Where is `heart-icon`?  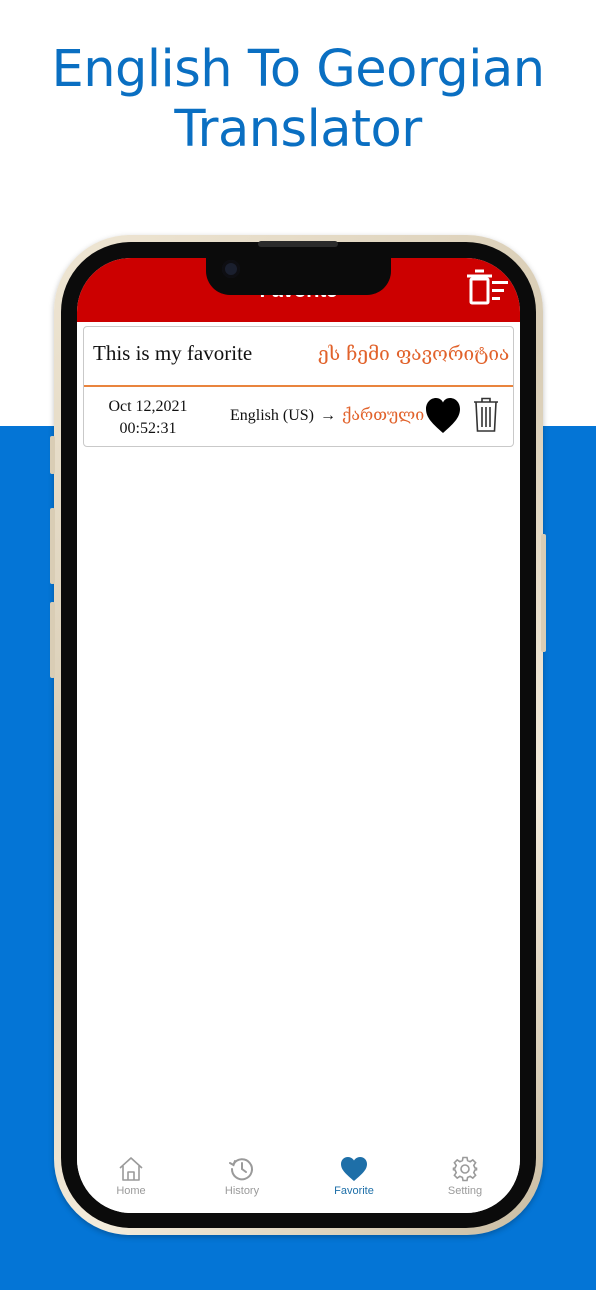 heart-icon is located at coordinates (354, 1169).